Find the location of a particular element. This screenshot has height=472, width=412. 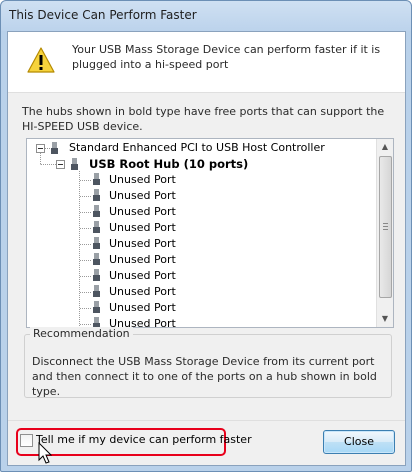

root-hub-label: USB Root Hub (10 ports) is located at coordinates (169, 164).